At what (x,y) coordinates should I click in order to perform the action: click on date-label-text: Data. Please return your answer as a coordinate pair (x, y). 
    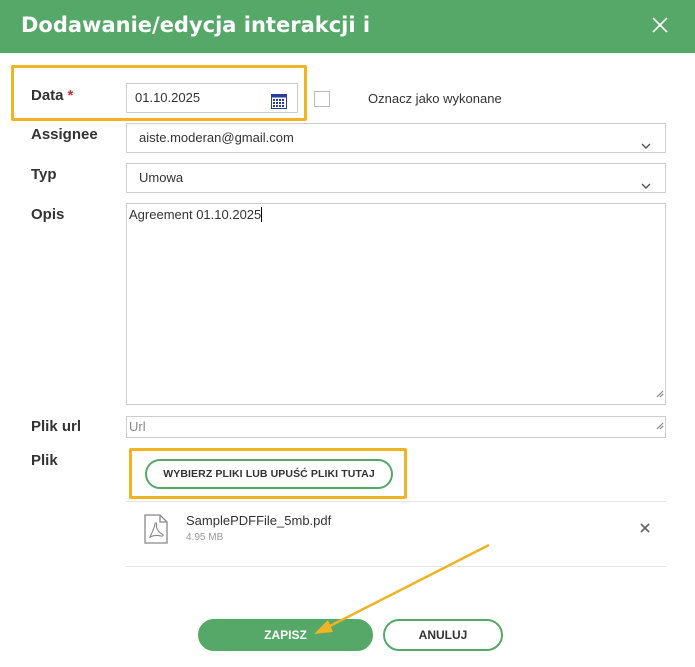
    Looking at the image, I should click on (47, 95).